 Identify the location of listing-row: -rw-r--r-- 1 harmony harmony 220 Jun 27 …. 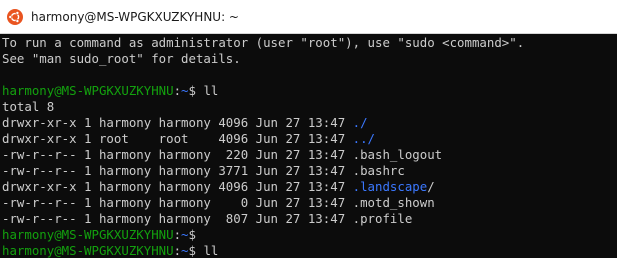
(309, 155).